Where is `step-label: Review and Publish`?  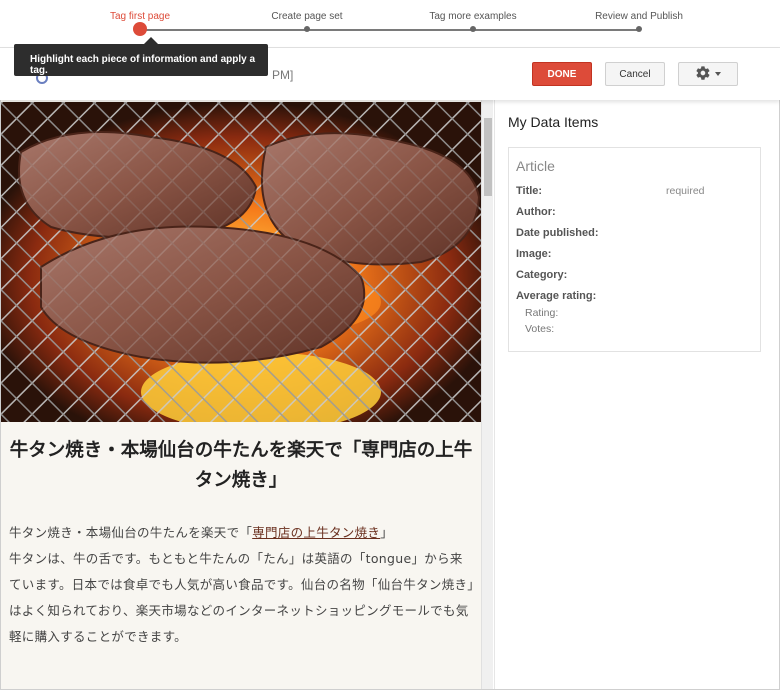 step-label: Review and Publish is located at coordinates (639, 16).